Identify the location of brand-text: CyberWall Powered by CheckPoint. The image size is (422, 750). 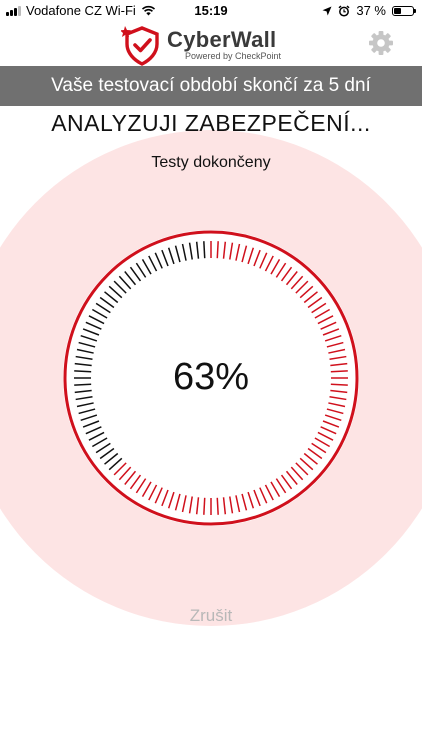
(224, 44).